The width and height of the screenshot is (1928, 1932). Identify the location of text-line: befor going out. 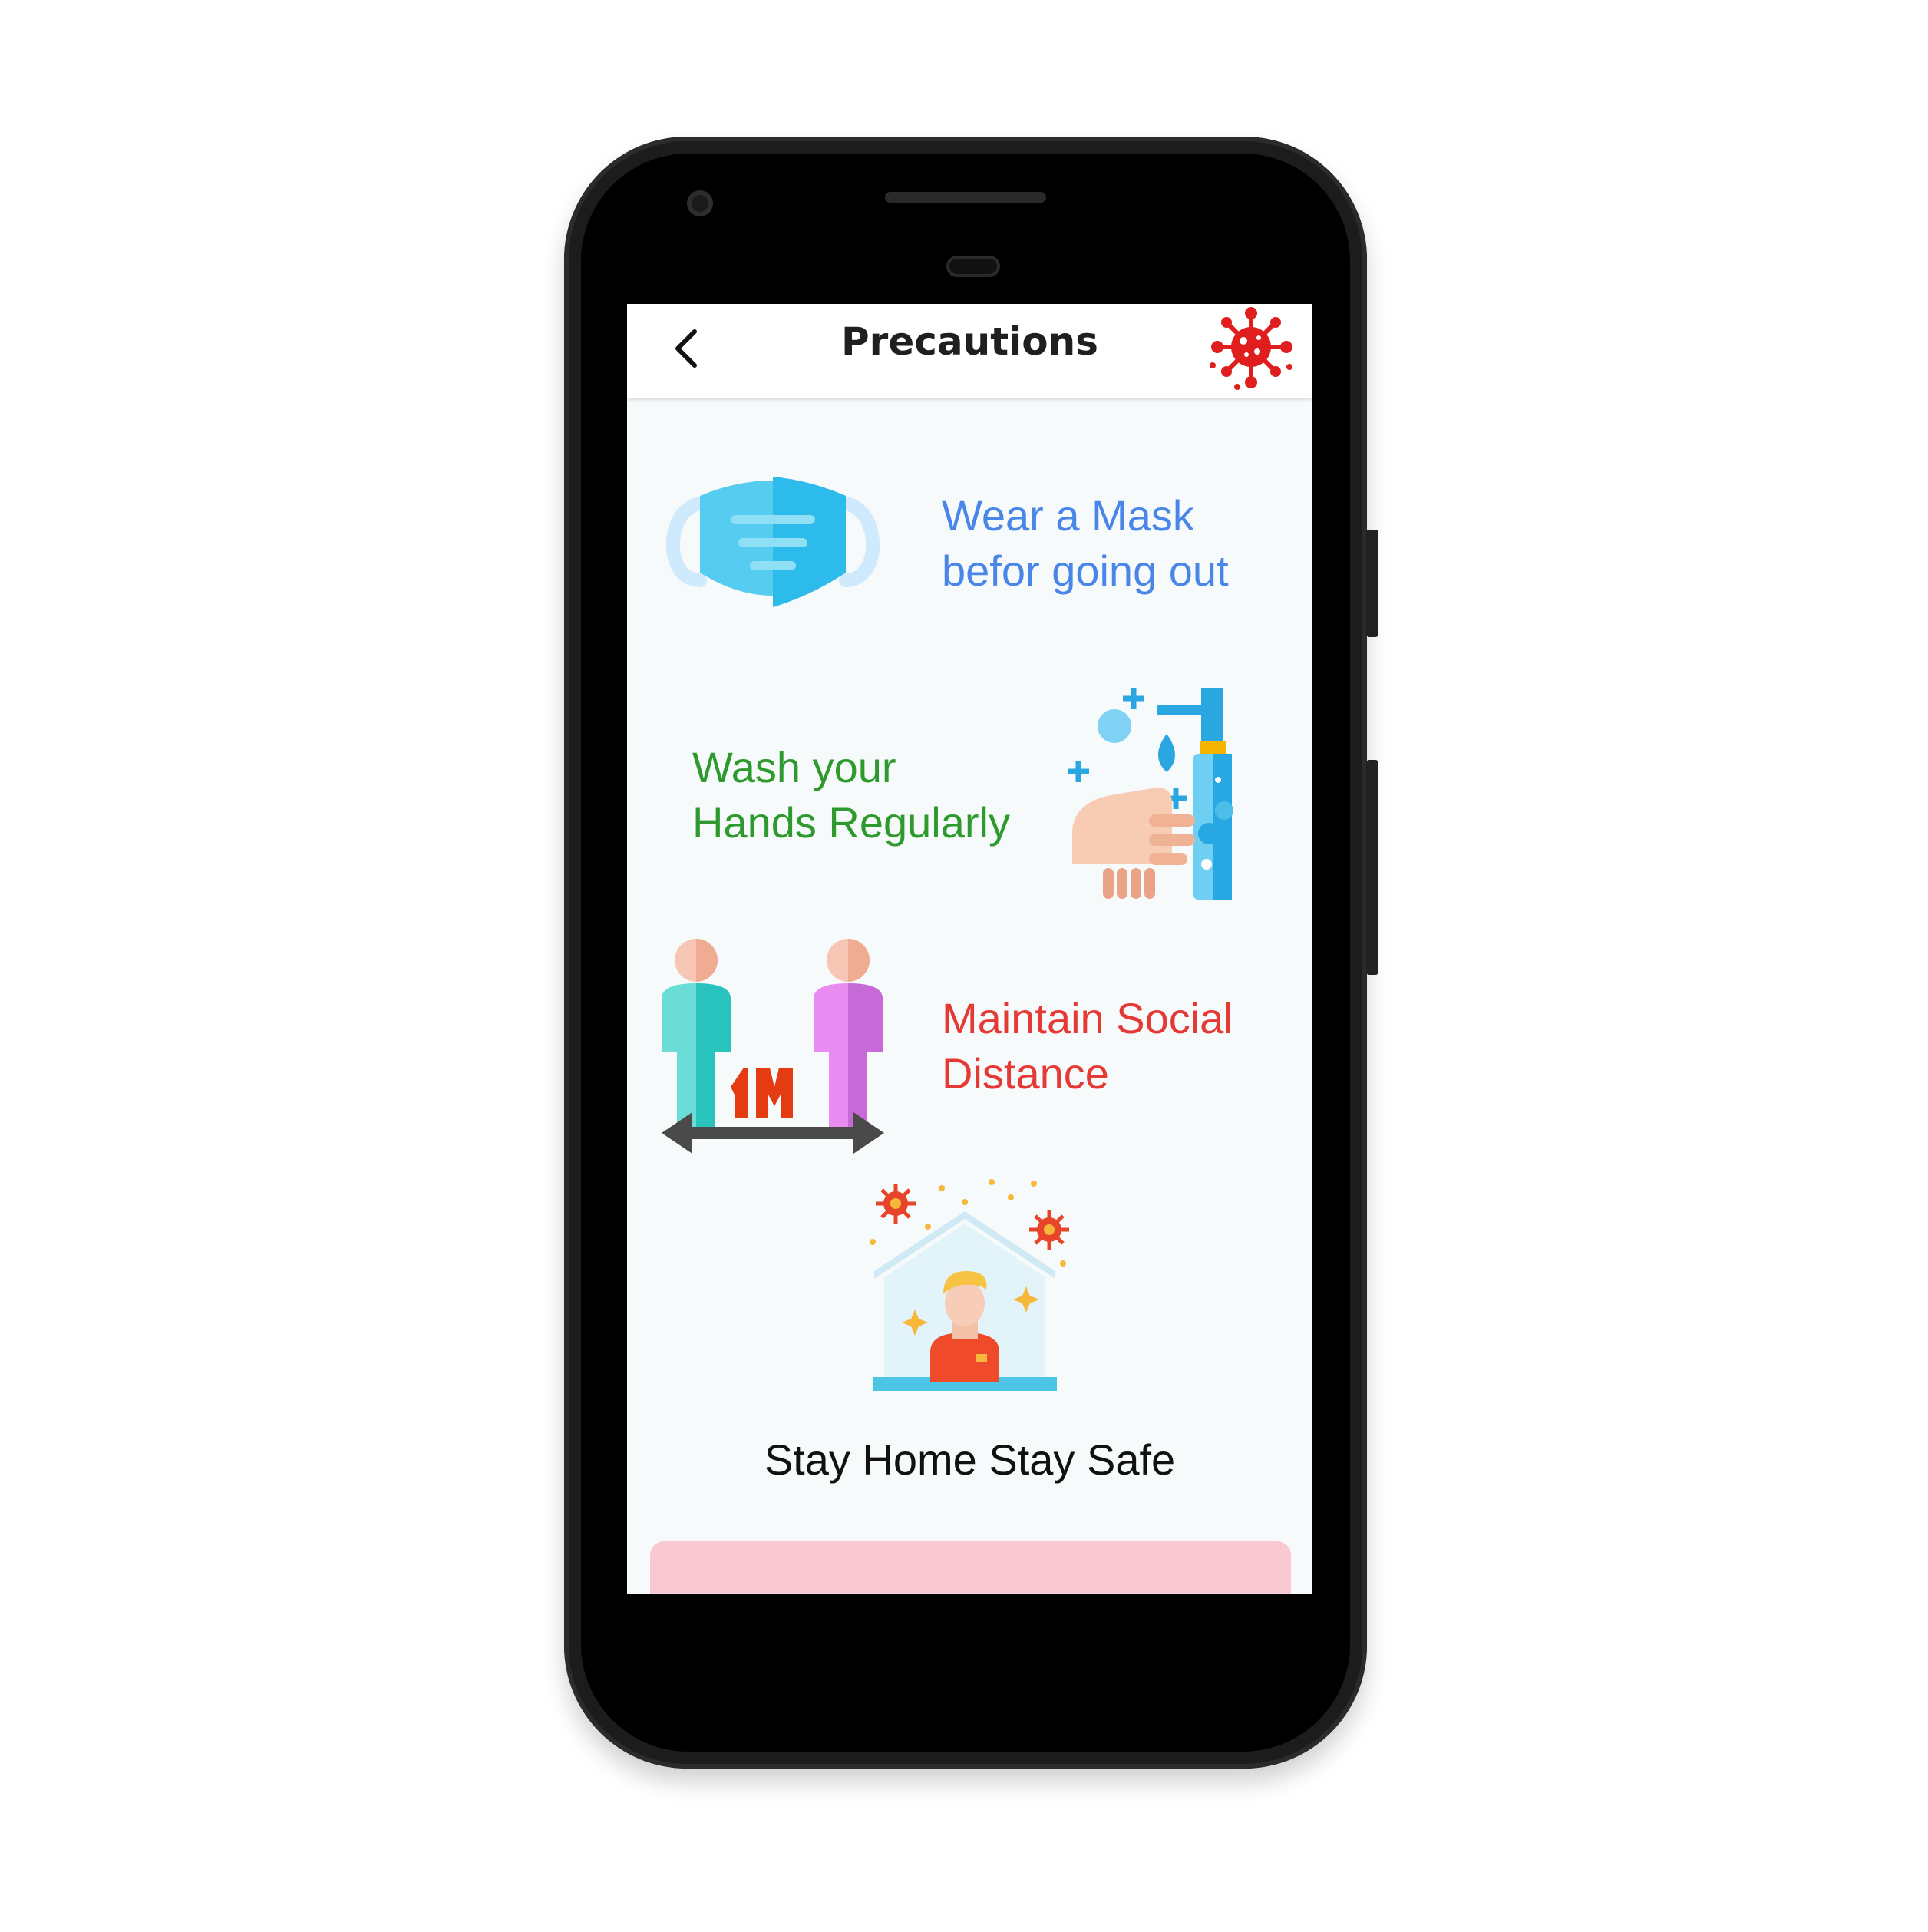
(1086, 571).